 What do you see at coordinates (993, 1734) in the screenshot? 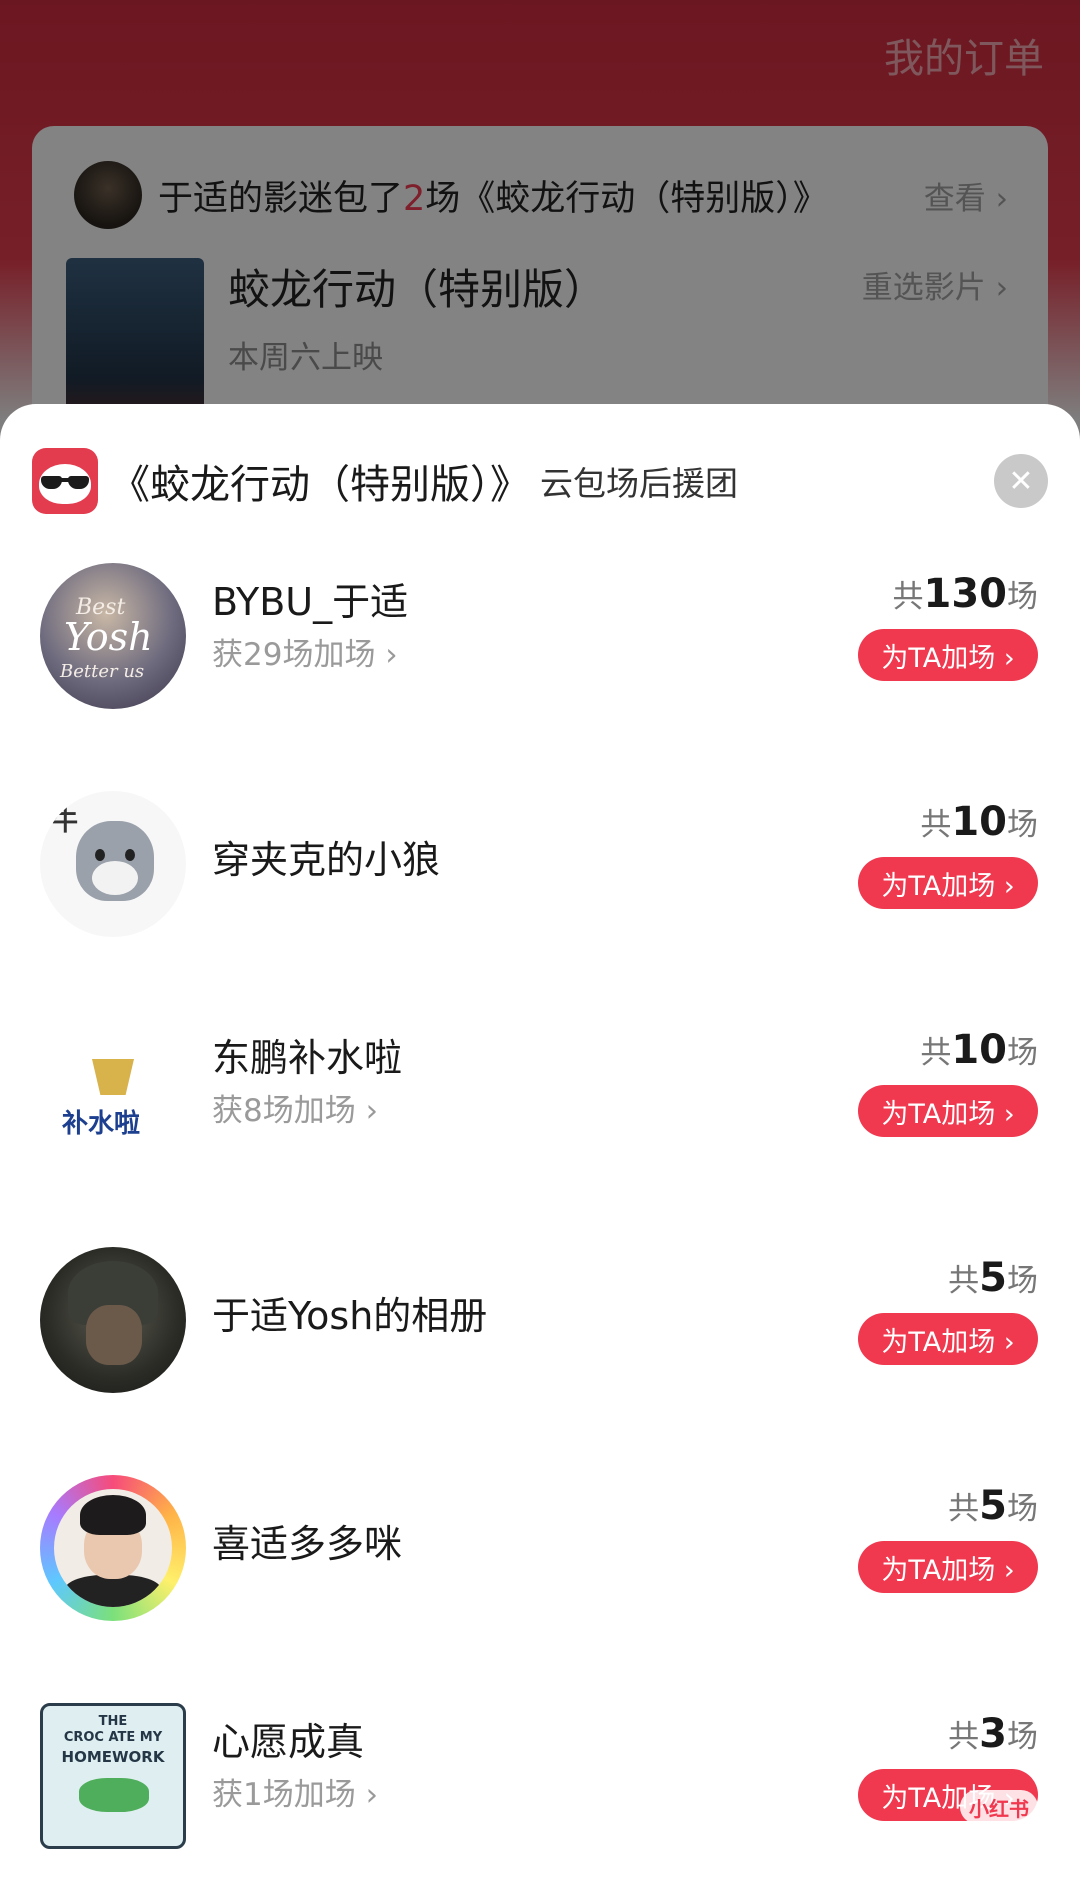
I see `total-shows: 共3场` at bounding box center [993, 1734].